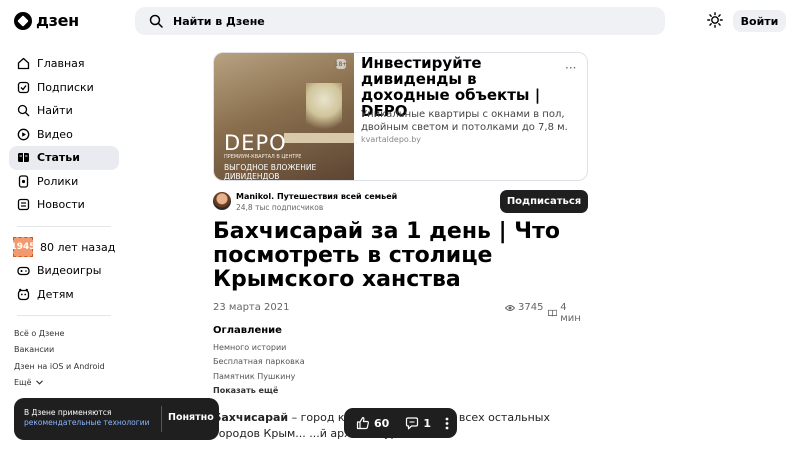 The height and width of the screenshot is (450, 800). I want to click on logo-text: дзен, so click(57, 20).